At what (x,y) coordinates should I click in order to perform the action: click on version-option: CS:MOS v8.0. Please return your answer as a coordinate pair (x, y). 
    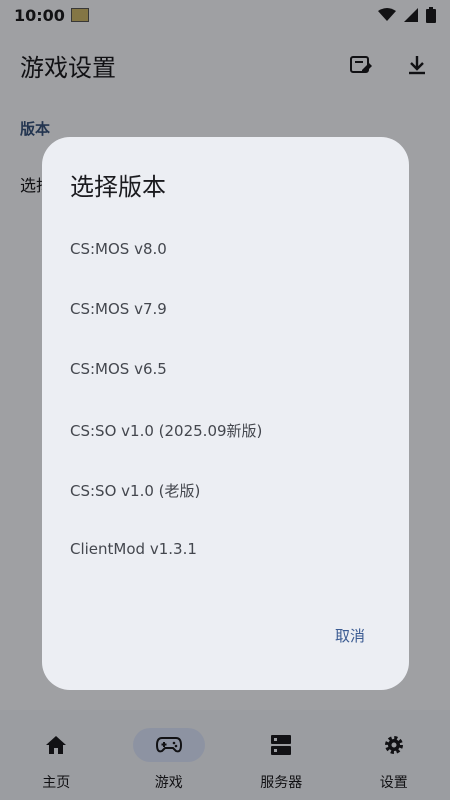
    Looking at the image, I should click on (118, 249).